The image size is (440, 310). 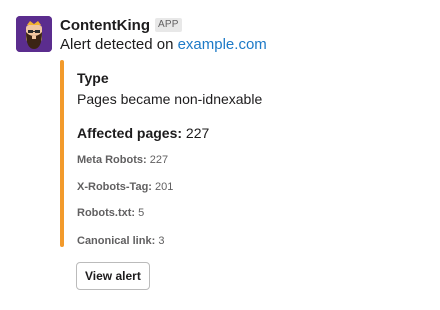 I want to click on stat-label: Meta Robots:, so click(x=112, y=160).